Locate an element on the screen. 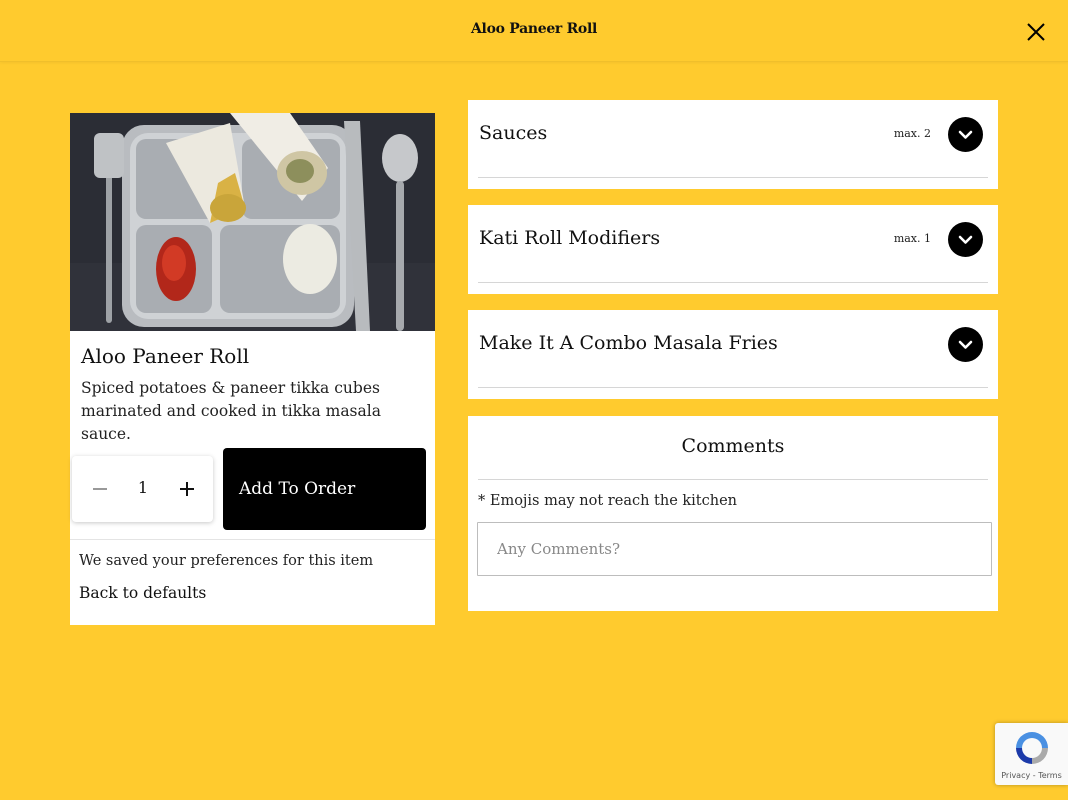 The image size is (1068, 800). comments-title: Comments is located at coordinates (733, 446).